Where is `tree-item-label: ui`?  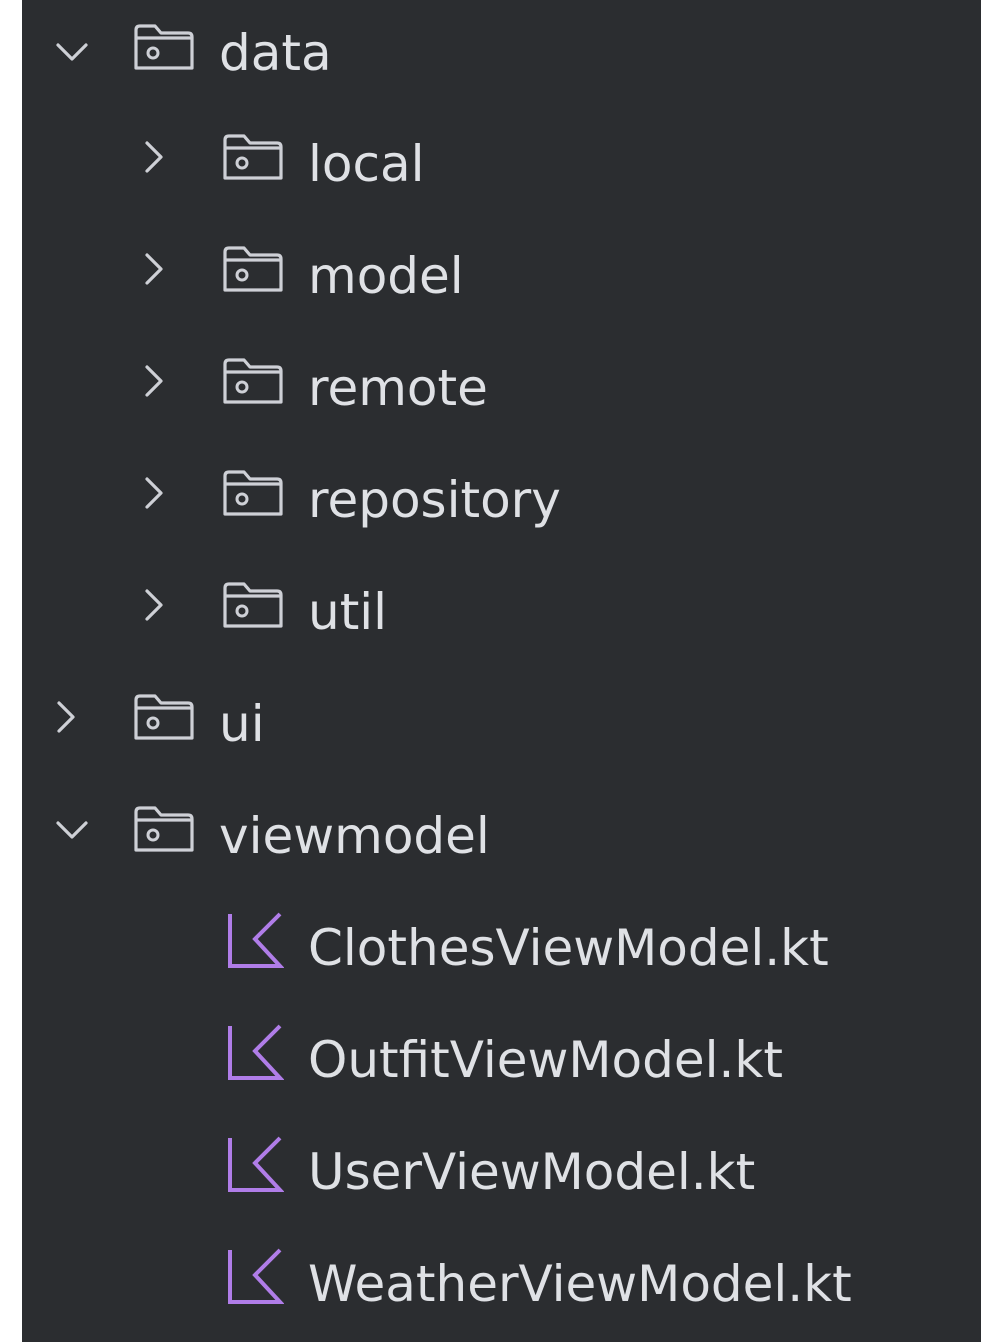 tree-item-label: ui is located at coordinates (242, 724).